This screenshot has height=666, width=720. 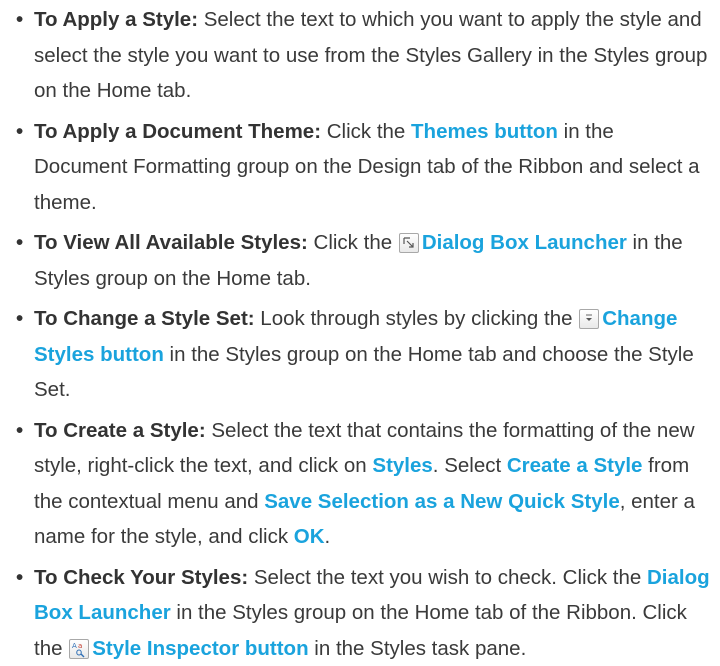 I want to click on item-text: ., so click(x=328, y=536).